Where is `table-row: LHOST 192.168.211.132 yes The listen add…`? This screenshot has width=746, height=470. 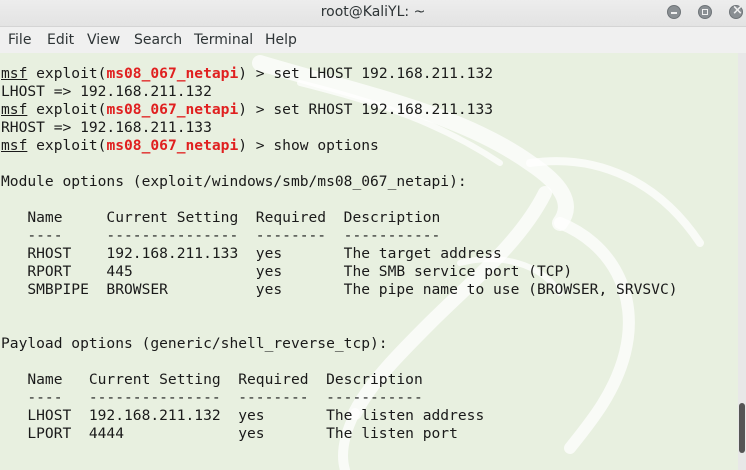
table-row: LHOST 192.168.211.132 yes The listen add… is located at coordinates (243, 415).